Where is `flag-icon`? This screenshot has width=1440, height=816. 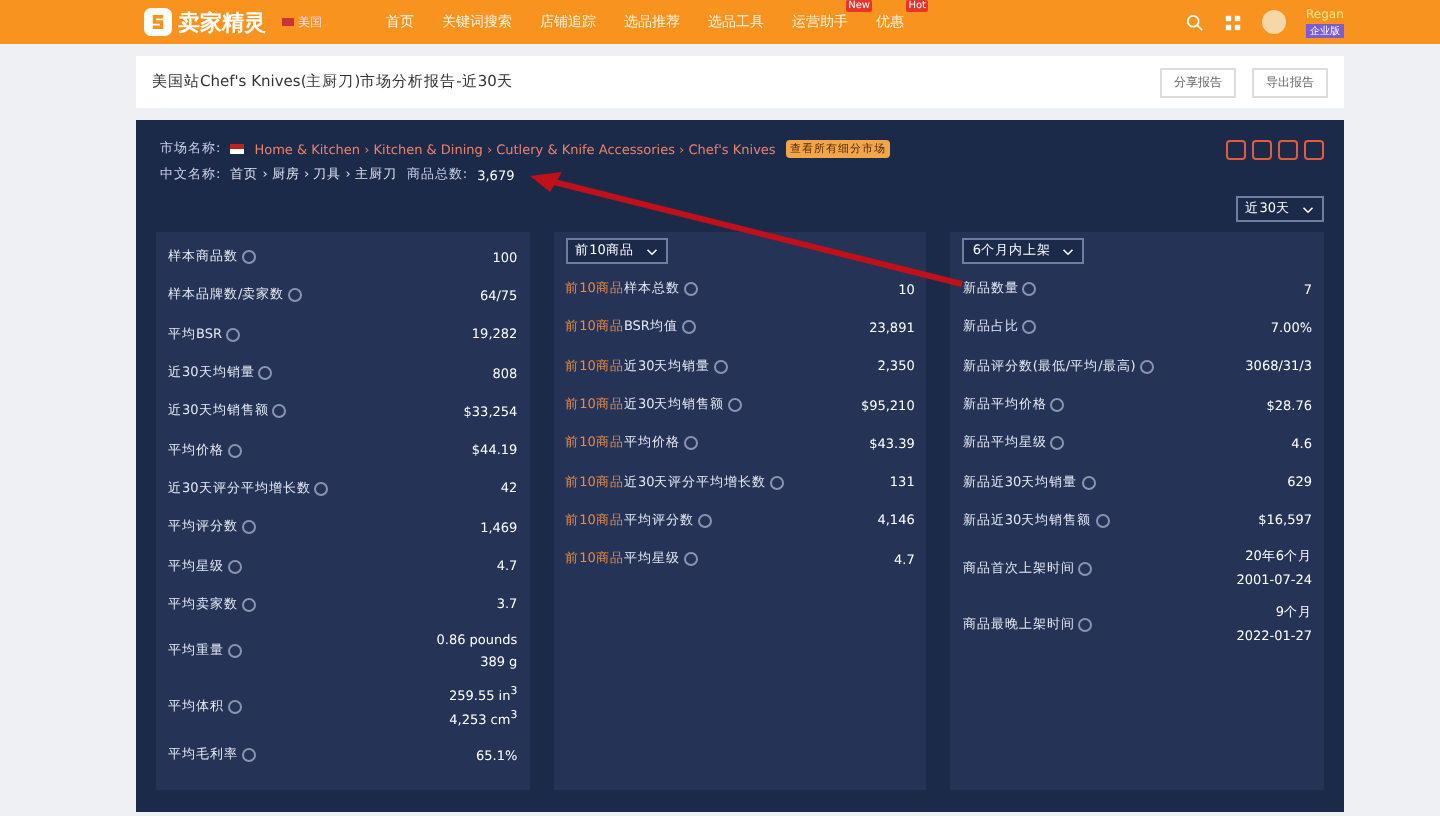
flag-icon is located at coordinates (237, 149).